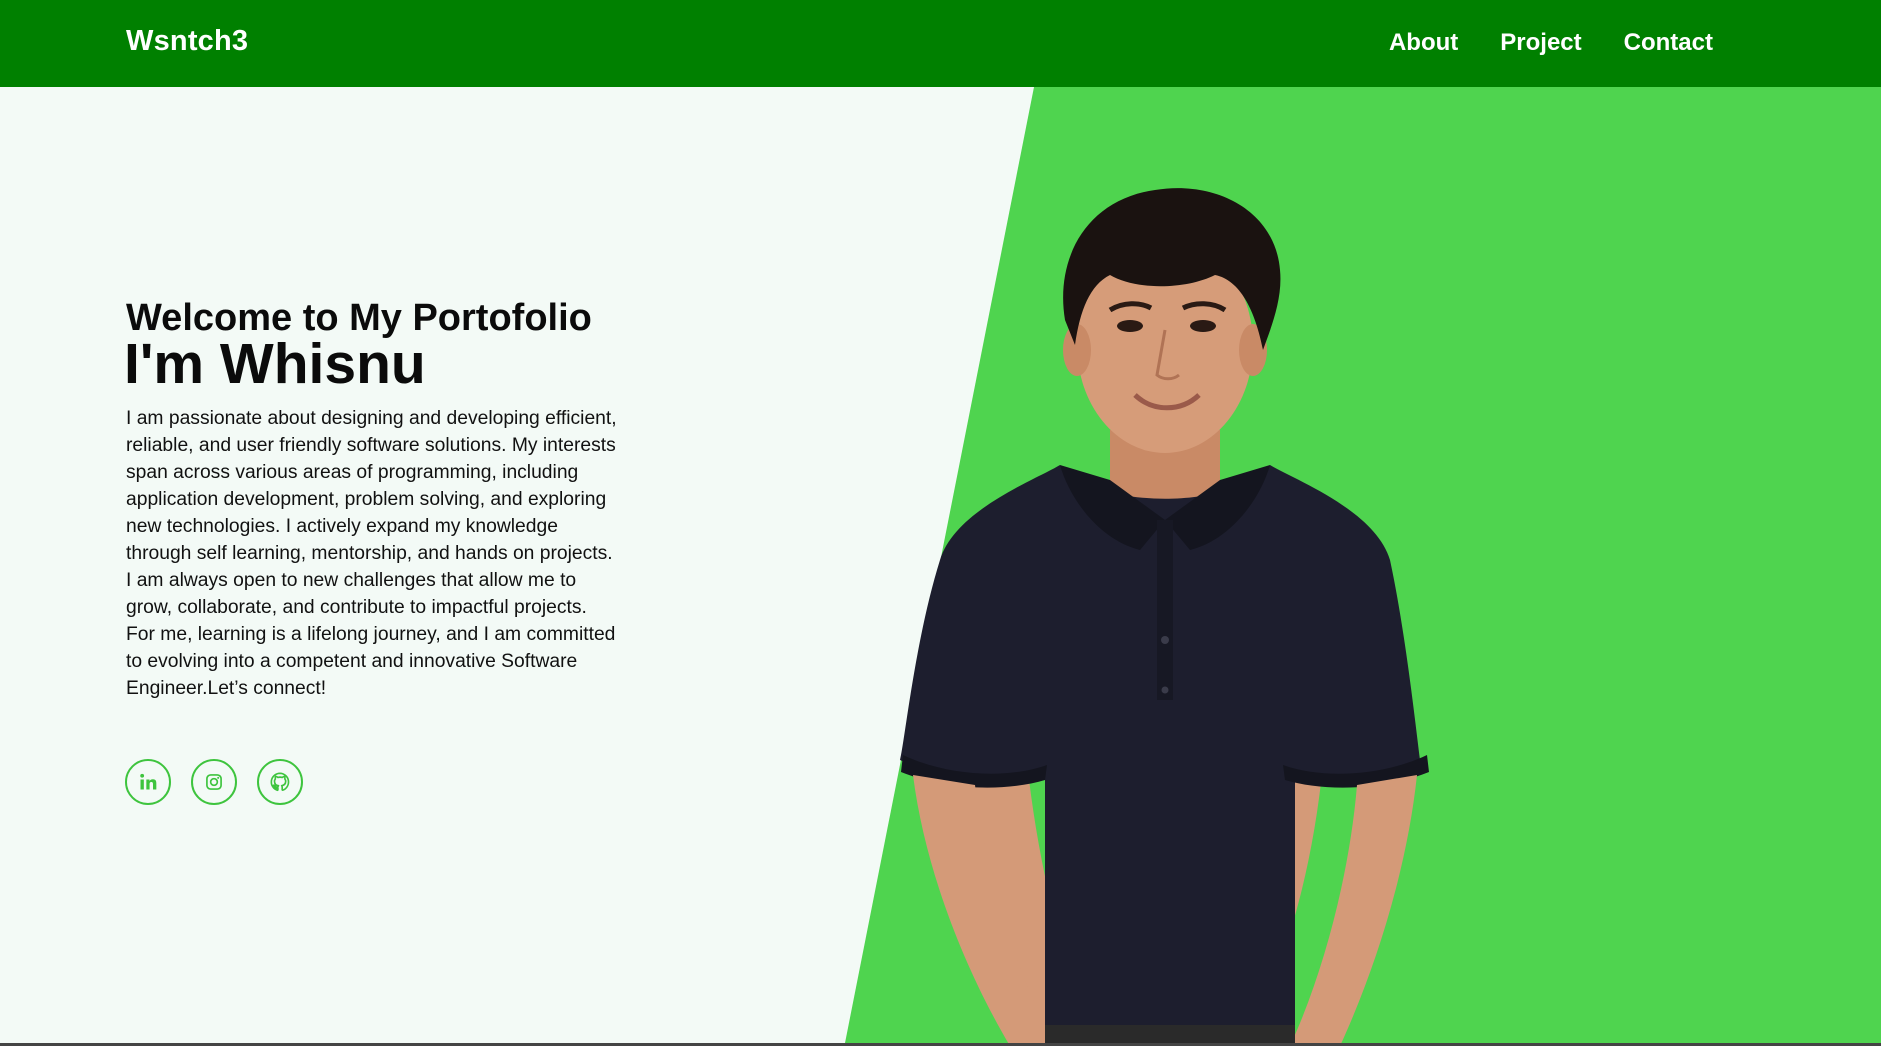  I want to click on social-links, so click(214, 782).